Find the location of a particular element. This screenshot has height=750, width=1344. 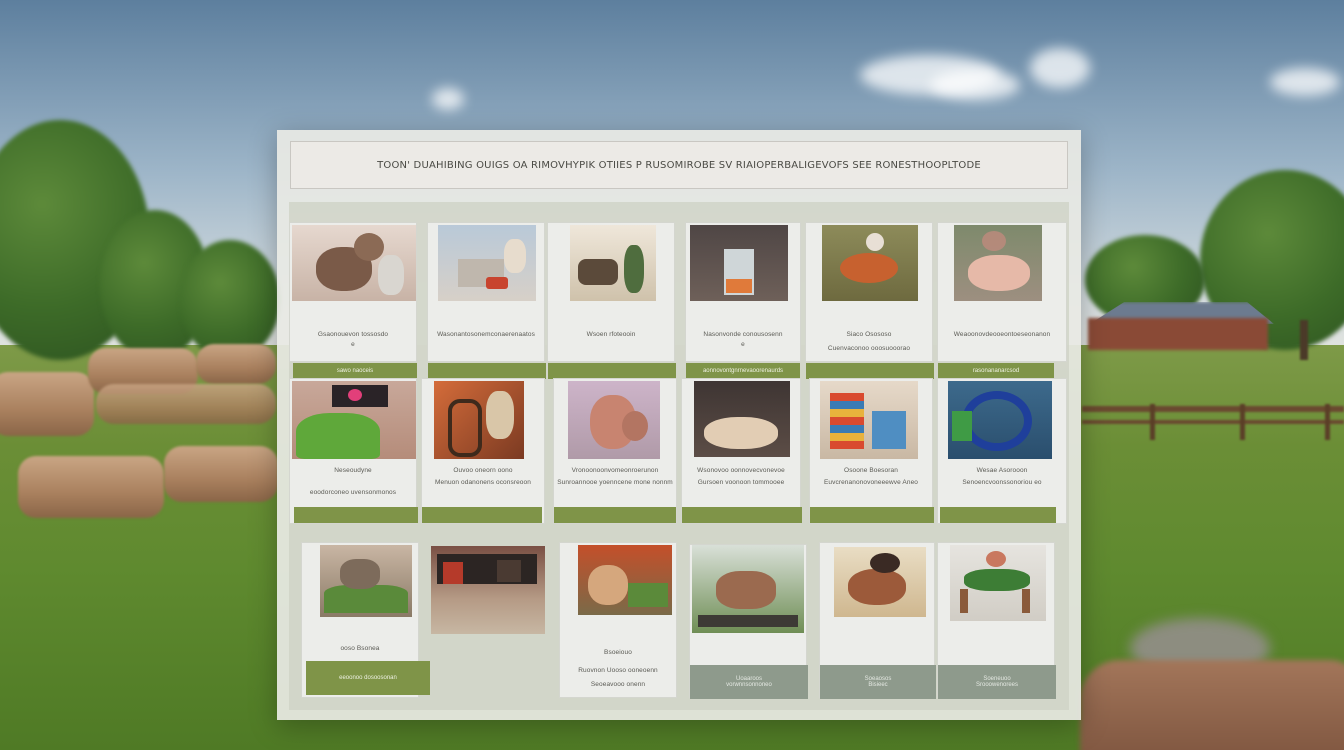

card-caption: Siaco Osososo is located at coordinates (869, 334).